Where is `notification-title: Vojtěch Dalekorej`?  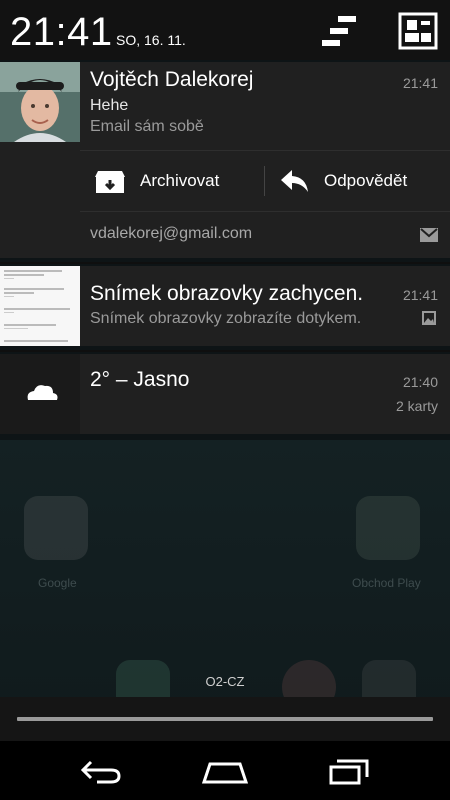
notification-title: Vojtěch Dalekorej is located at coordinates (172, 79).